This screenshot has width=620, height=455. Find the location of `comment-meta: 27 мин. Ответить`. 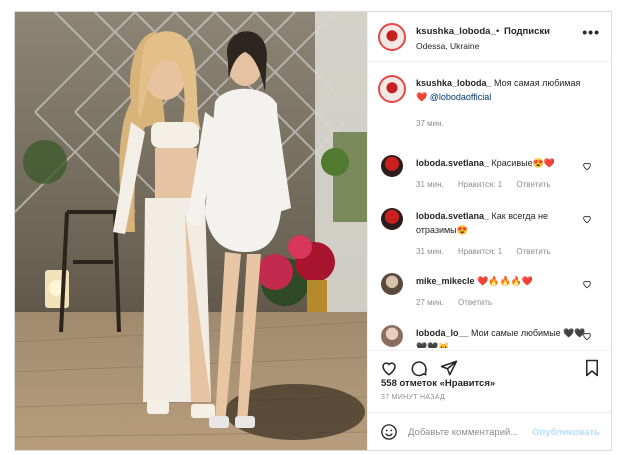

comment-meta: 27 мин. Ответить is located at coordinates (460, 302).